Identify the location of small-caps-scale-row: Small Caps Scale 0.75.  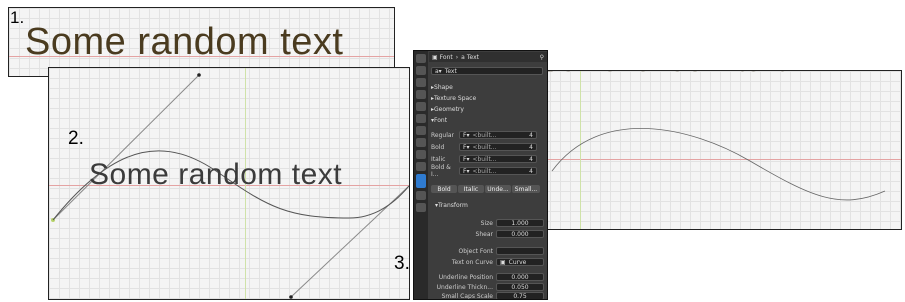
(488, 295).